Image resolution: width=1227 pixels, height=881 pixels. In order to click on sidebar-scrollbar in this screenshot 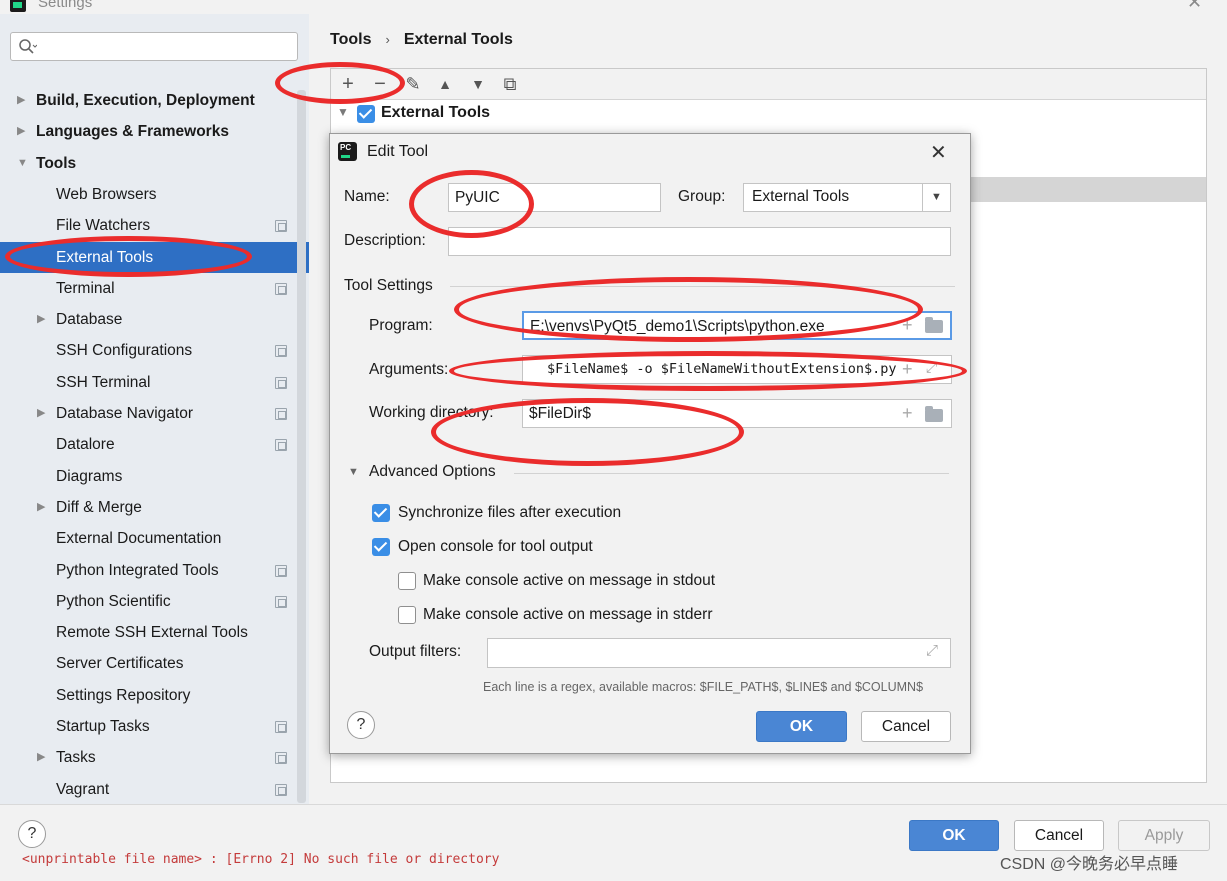, I will do `click(301, 446)`.